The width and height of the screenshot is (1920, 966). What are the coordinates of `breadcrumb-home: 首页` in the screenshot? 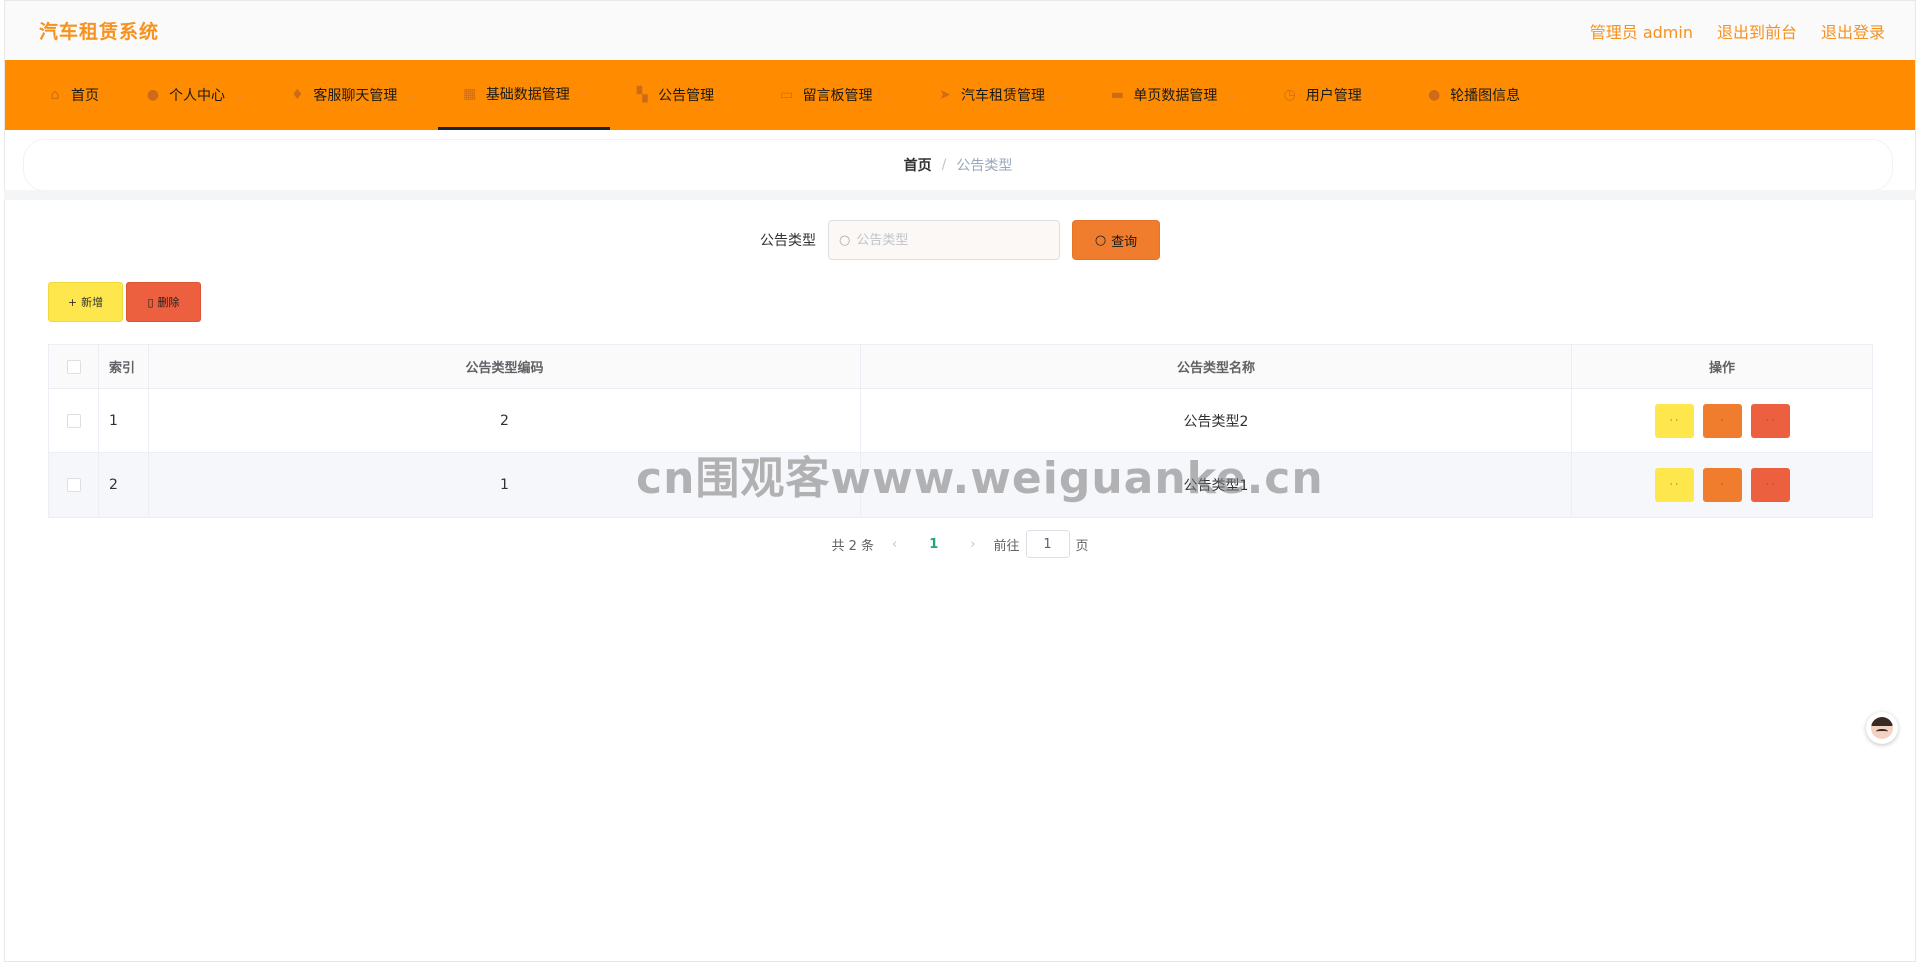 It's located at (918, 165).